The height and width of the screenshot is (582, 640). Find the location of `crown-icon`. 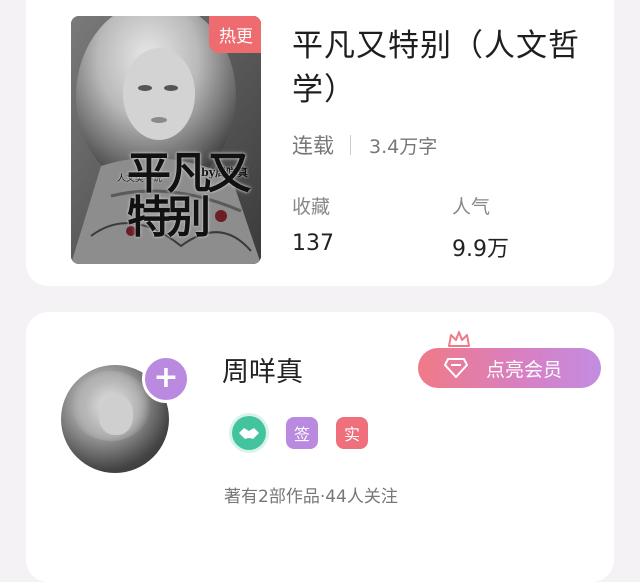

crown-icon is located at coordinates (459, 339).